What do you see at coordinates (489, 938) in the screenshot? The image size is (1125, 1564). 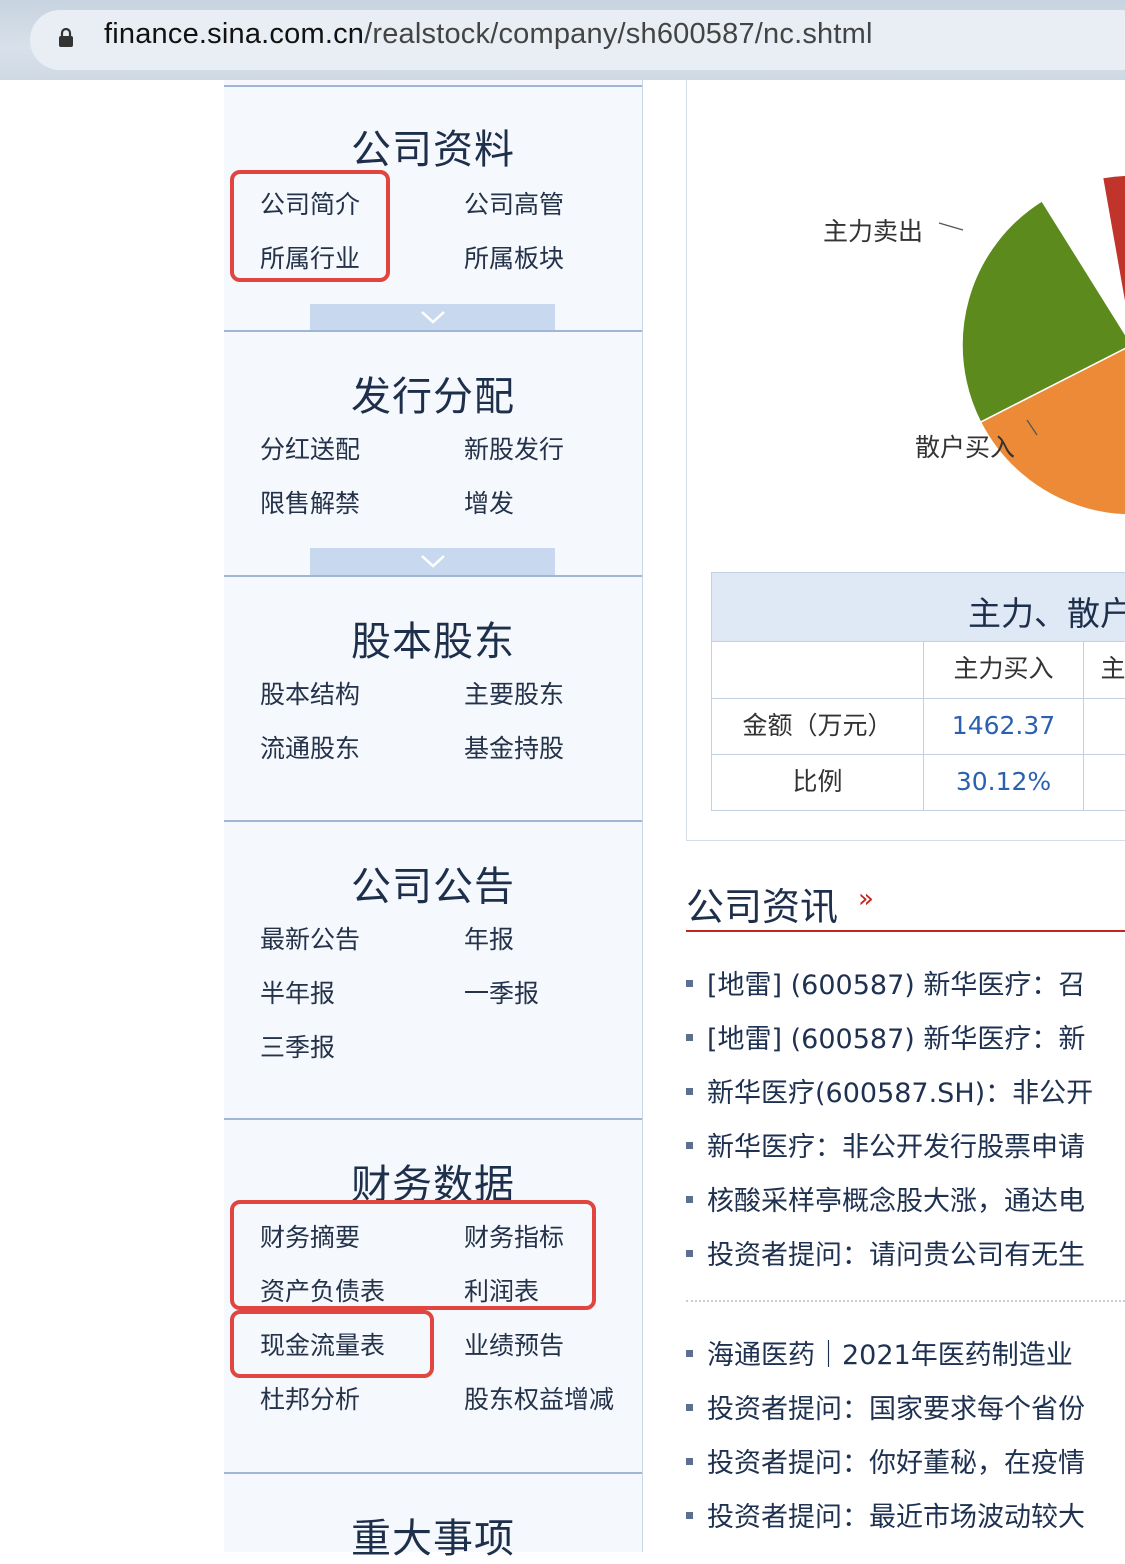 I see `sidebar-link-annual-report: 年报` at bounding box center [489, 938].